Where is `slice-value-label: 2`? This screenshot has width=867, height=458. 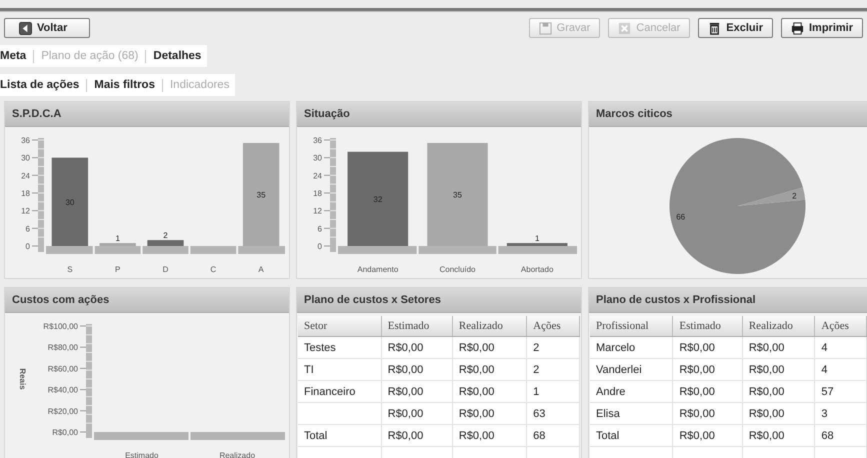
slice-value-label: 2 is located at coordinates (794, 195).